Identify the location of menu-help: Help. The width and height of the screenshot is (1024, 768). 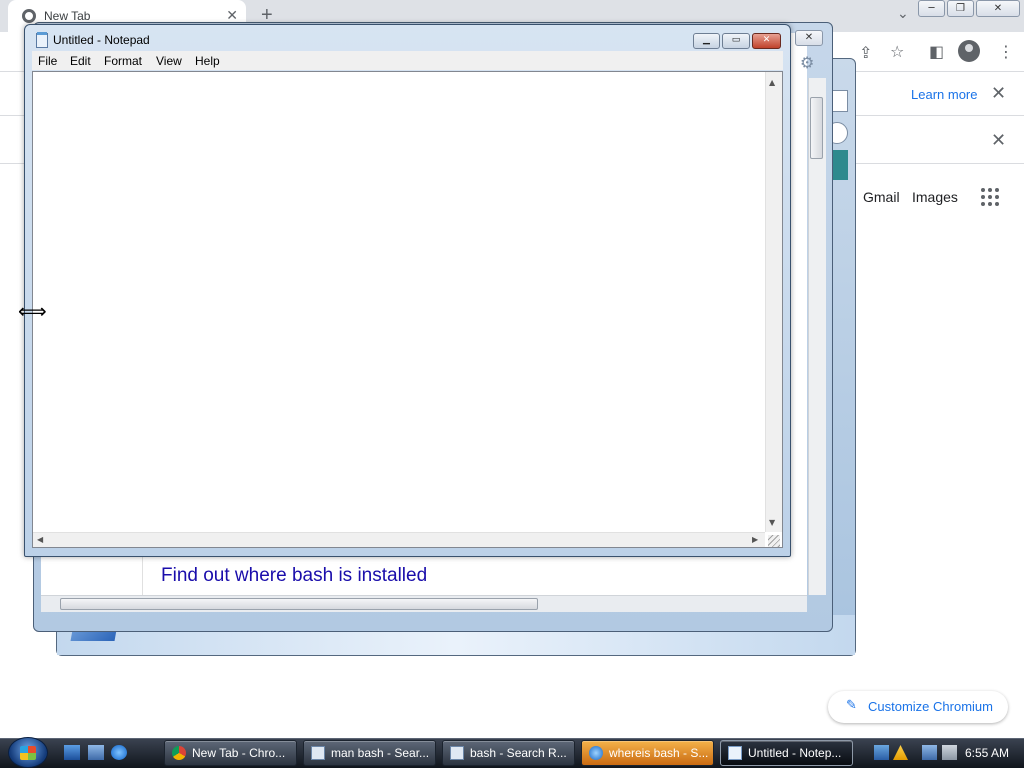
(207, 61).